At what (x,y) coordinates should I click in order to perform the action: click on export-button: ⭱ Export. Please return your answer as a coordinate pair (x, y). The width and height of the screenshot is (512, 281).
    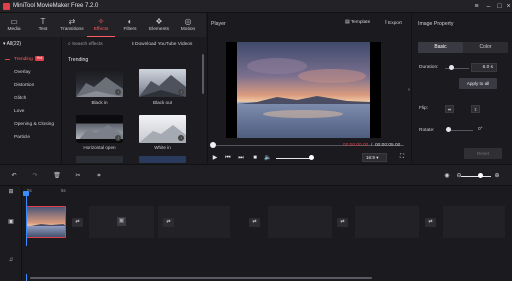
    Looking at the image, I should click on (393, 24).